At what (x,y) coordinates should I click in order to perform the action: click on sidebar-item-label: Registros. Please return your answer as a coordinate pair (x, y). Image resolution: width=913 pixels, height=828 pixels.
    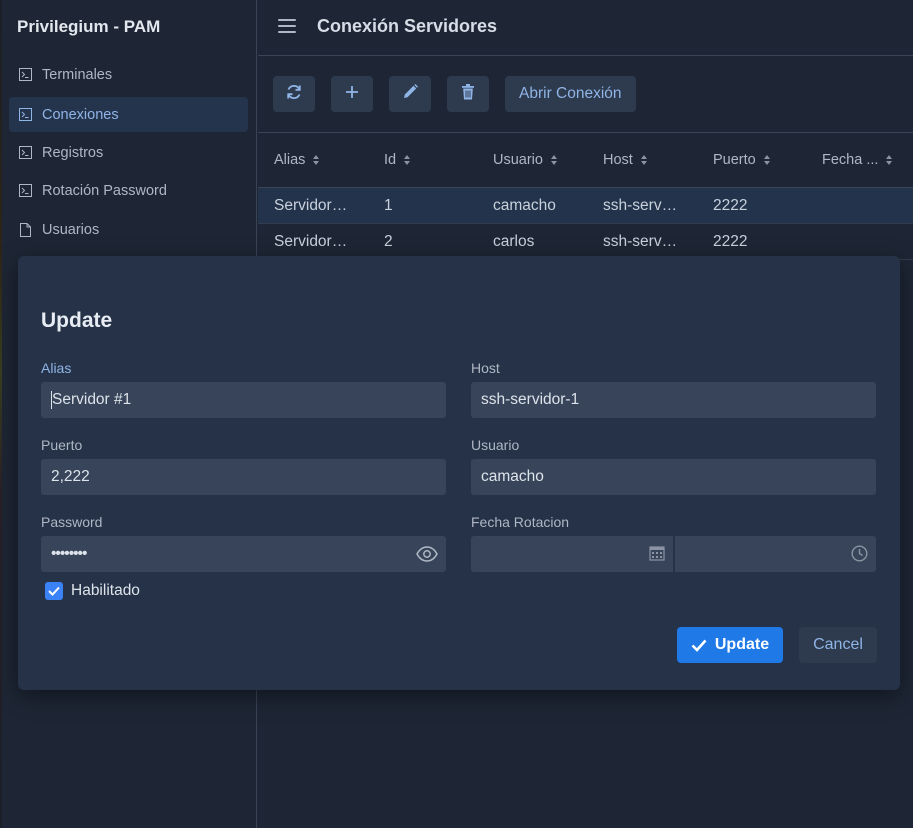
    Looking at the image, I should click on (73, 152).